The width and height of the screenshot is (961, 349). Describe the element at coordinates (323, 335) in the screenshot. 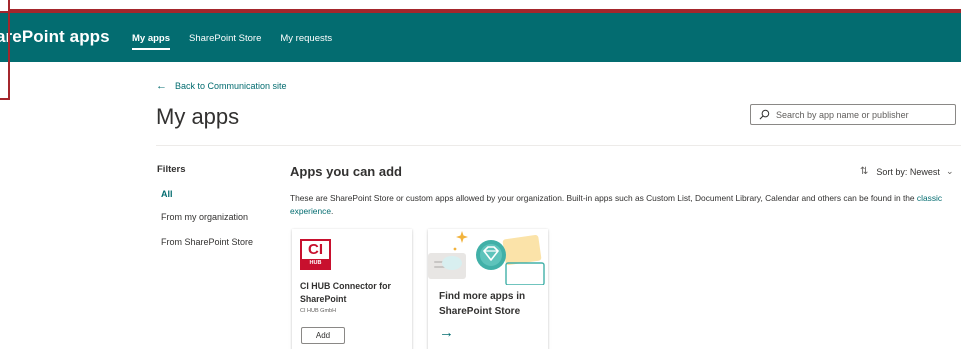

I see `add-button: Add` at that location.